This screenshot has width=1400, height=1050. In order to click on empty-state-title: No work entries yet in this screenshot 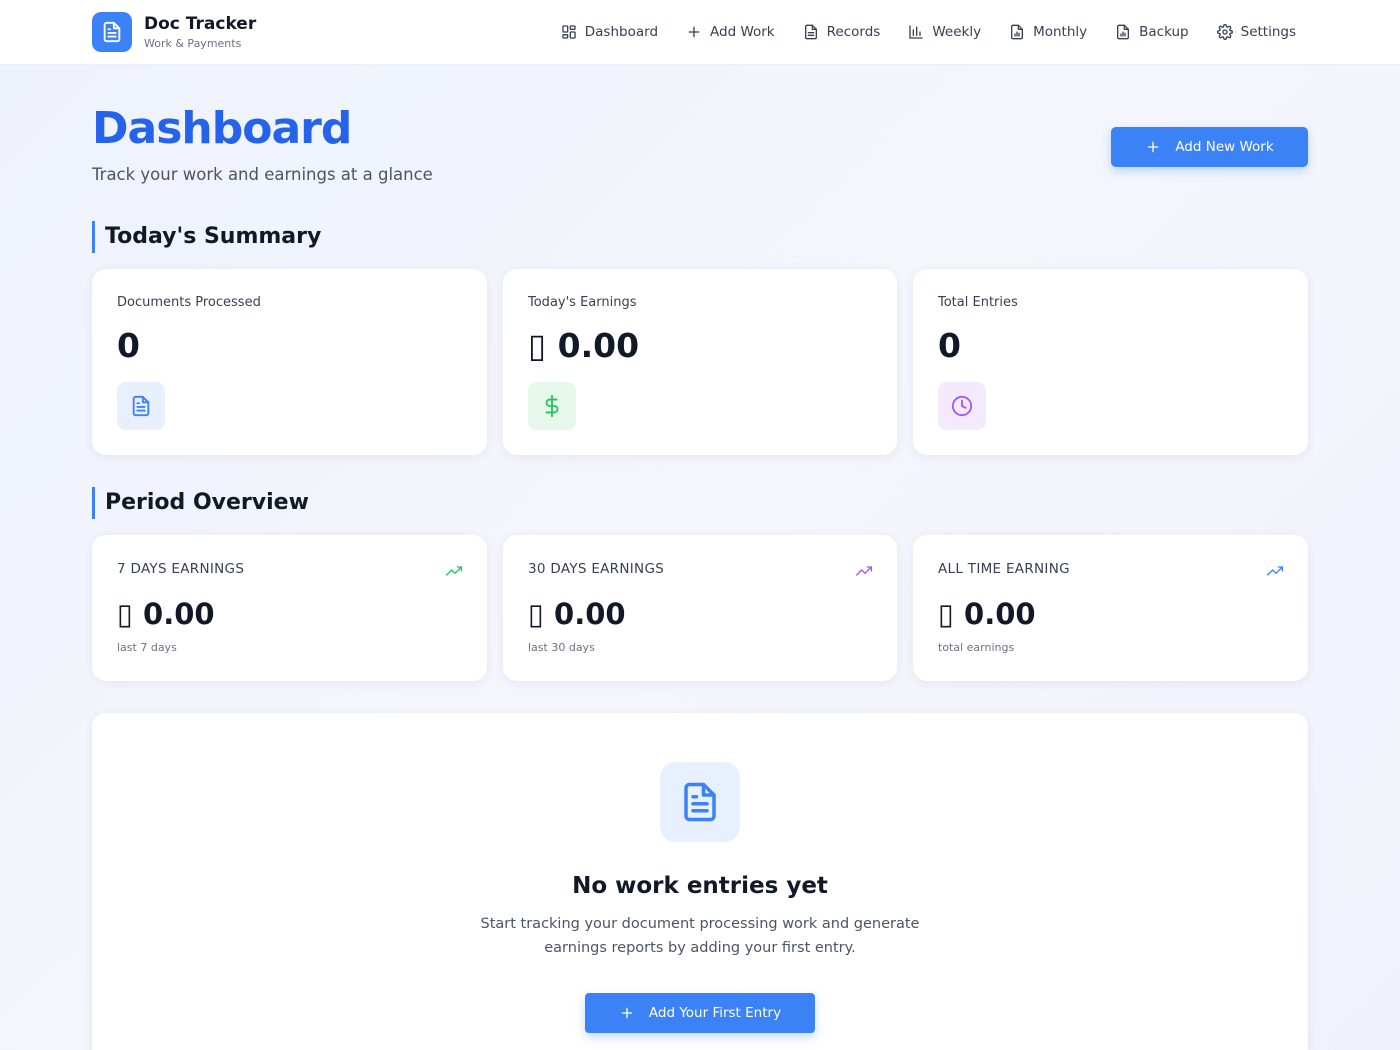, I will do `click(700, 886)`.